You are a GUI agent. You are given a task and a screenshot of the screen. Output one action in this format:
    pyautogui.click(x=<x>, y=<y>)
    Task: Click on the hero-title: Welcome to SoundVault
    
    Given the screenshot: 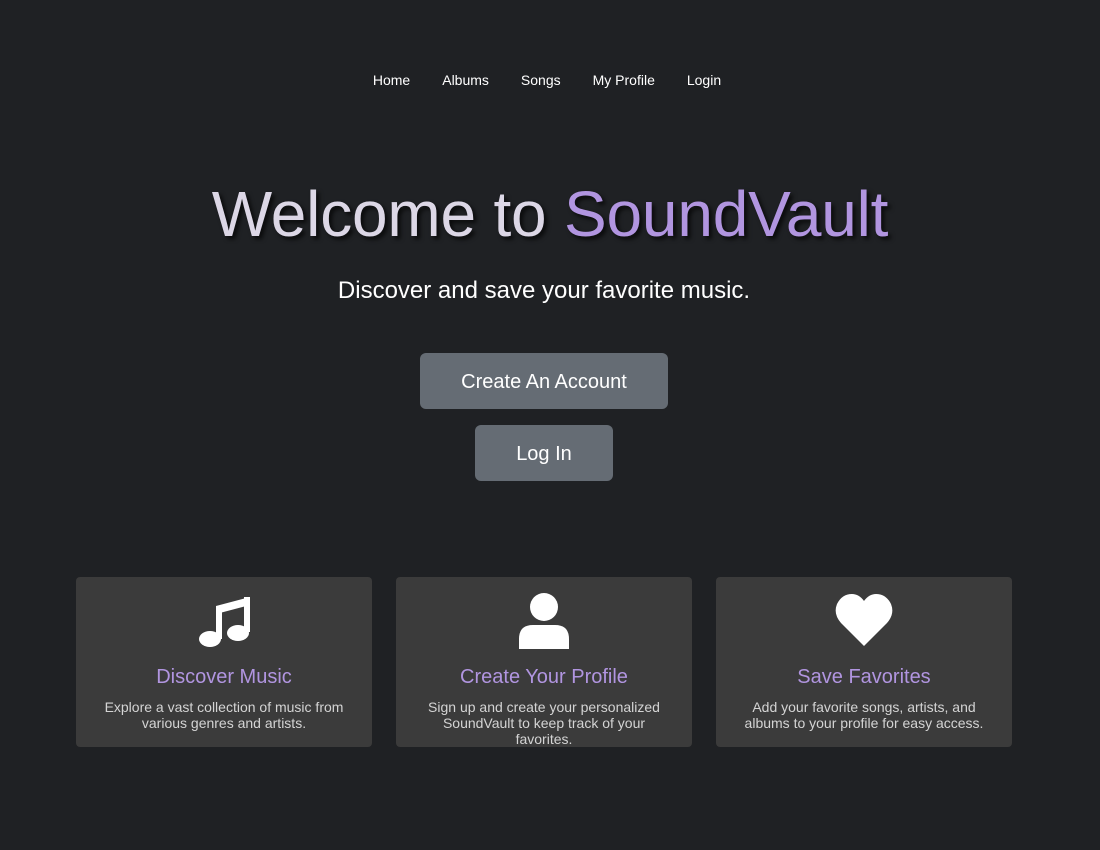 What is the action you would take?
    pyautogui.click(x=550, y=214)
    